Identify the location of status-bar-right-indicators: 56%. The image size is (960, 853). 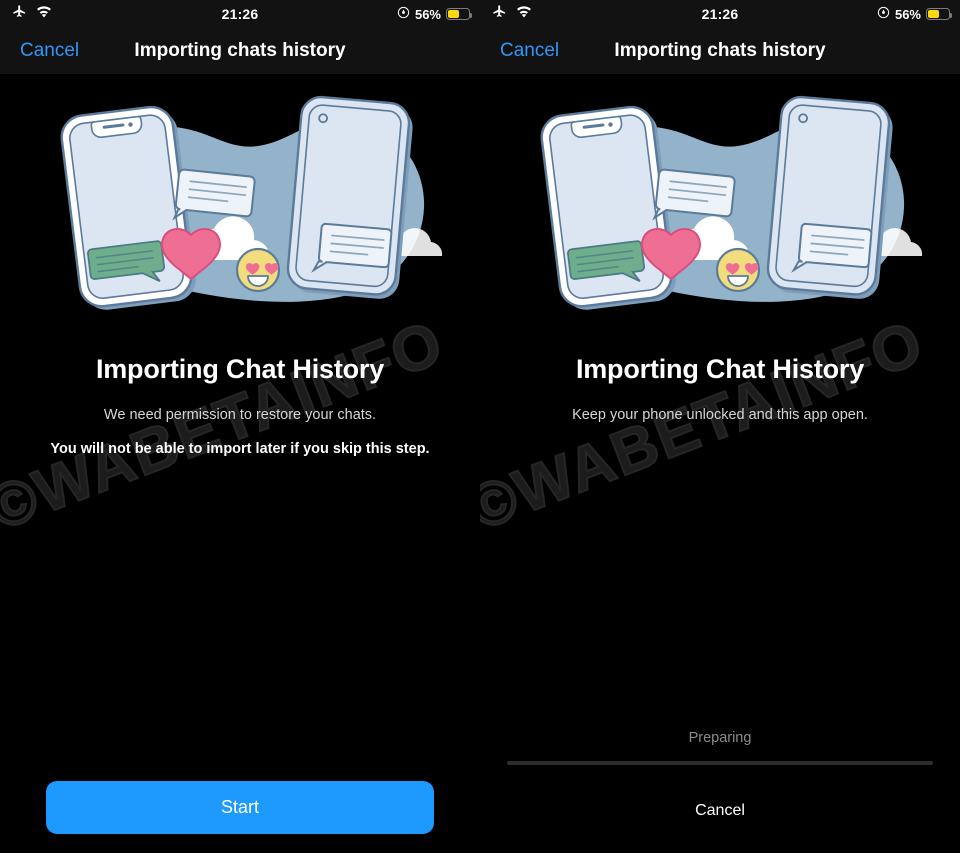
(914, 14).